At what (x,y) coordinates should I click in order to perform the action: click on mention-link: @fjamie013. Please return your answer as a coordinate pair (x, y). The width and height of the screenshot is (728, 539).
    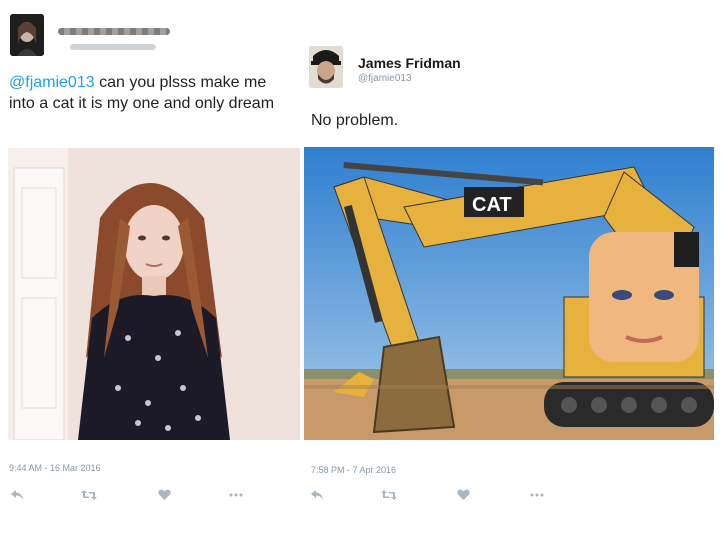
    Looking at the image, I should click on (52, 82).